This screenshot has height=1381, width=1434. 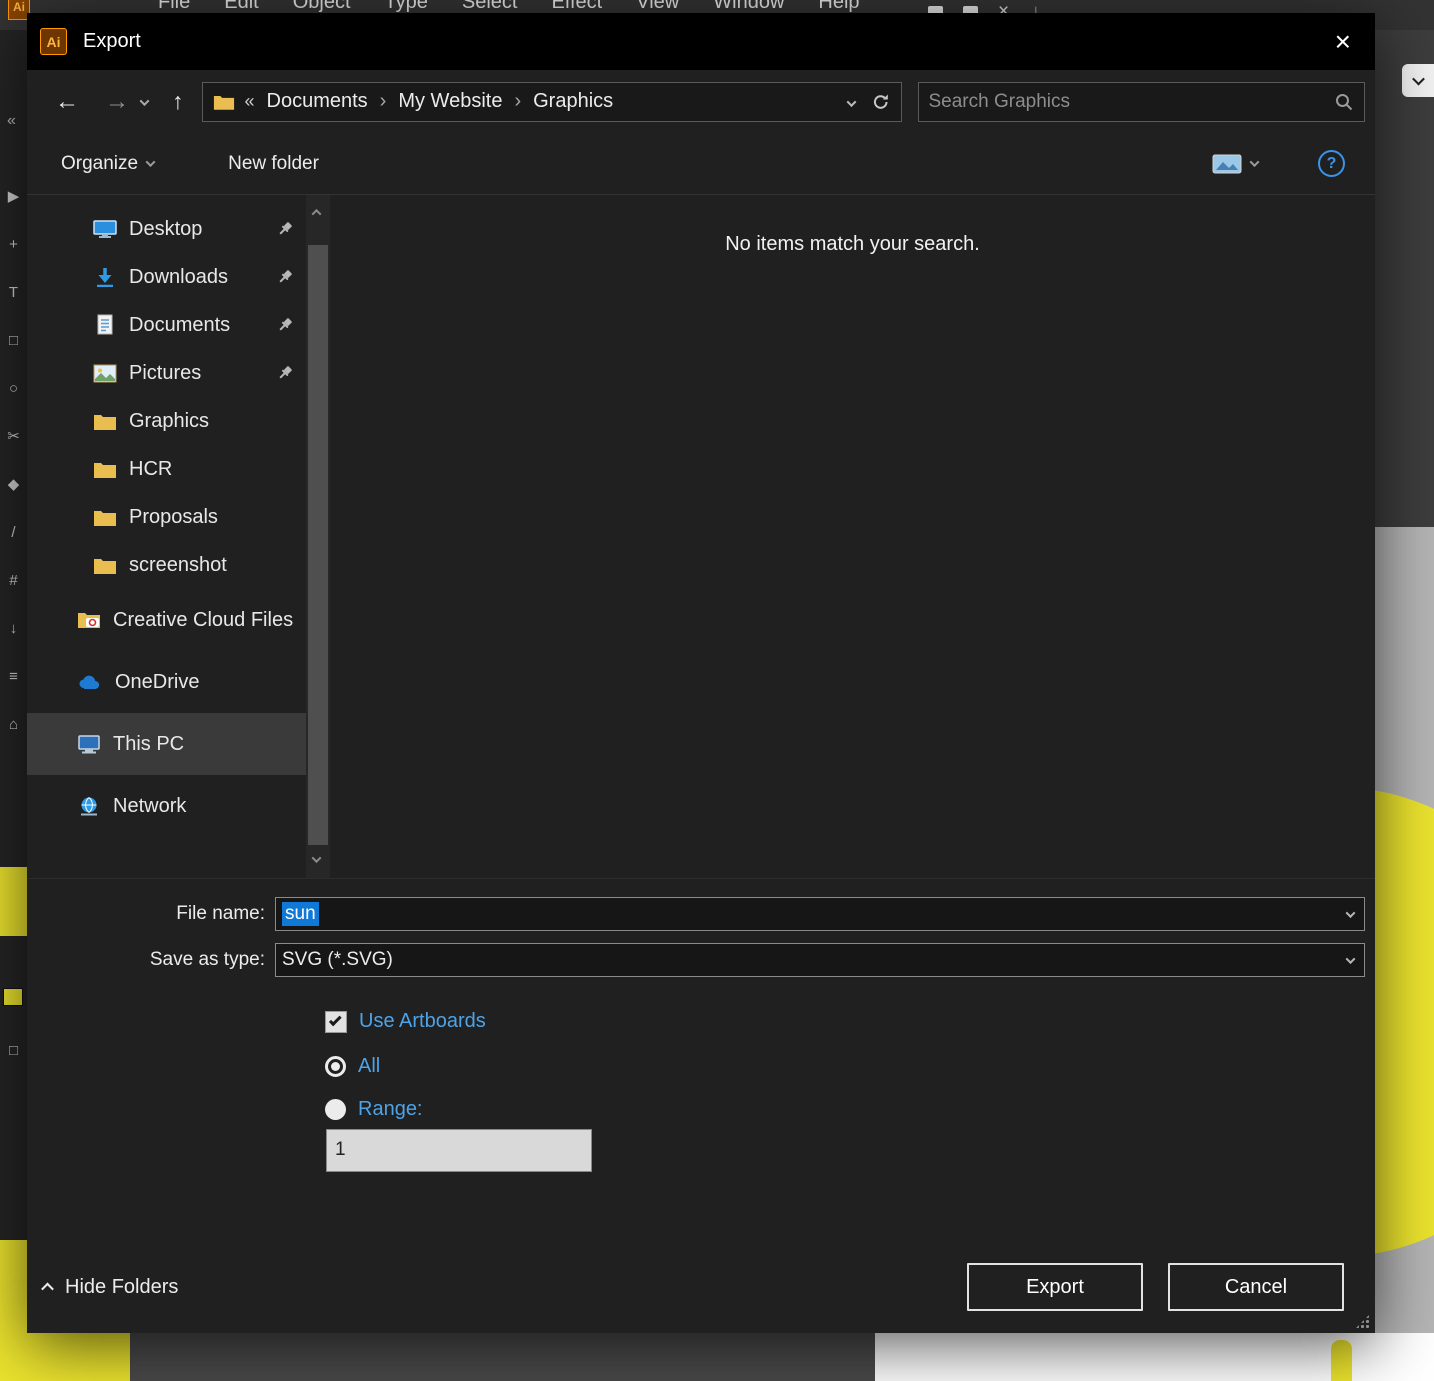 I want to click on close-icon: ×, so click(x=1343, y=42).